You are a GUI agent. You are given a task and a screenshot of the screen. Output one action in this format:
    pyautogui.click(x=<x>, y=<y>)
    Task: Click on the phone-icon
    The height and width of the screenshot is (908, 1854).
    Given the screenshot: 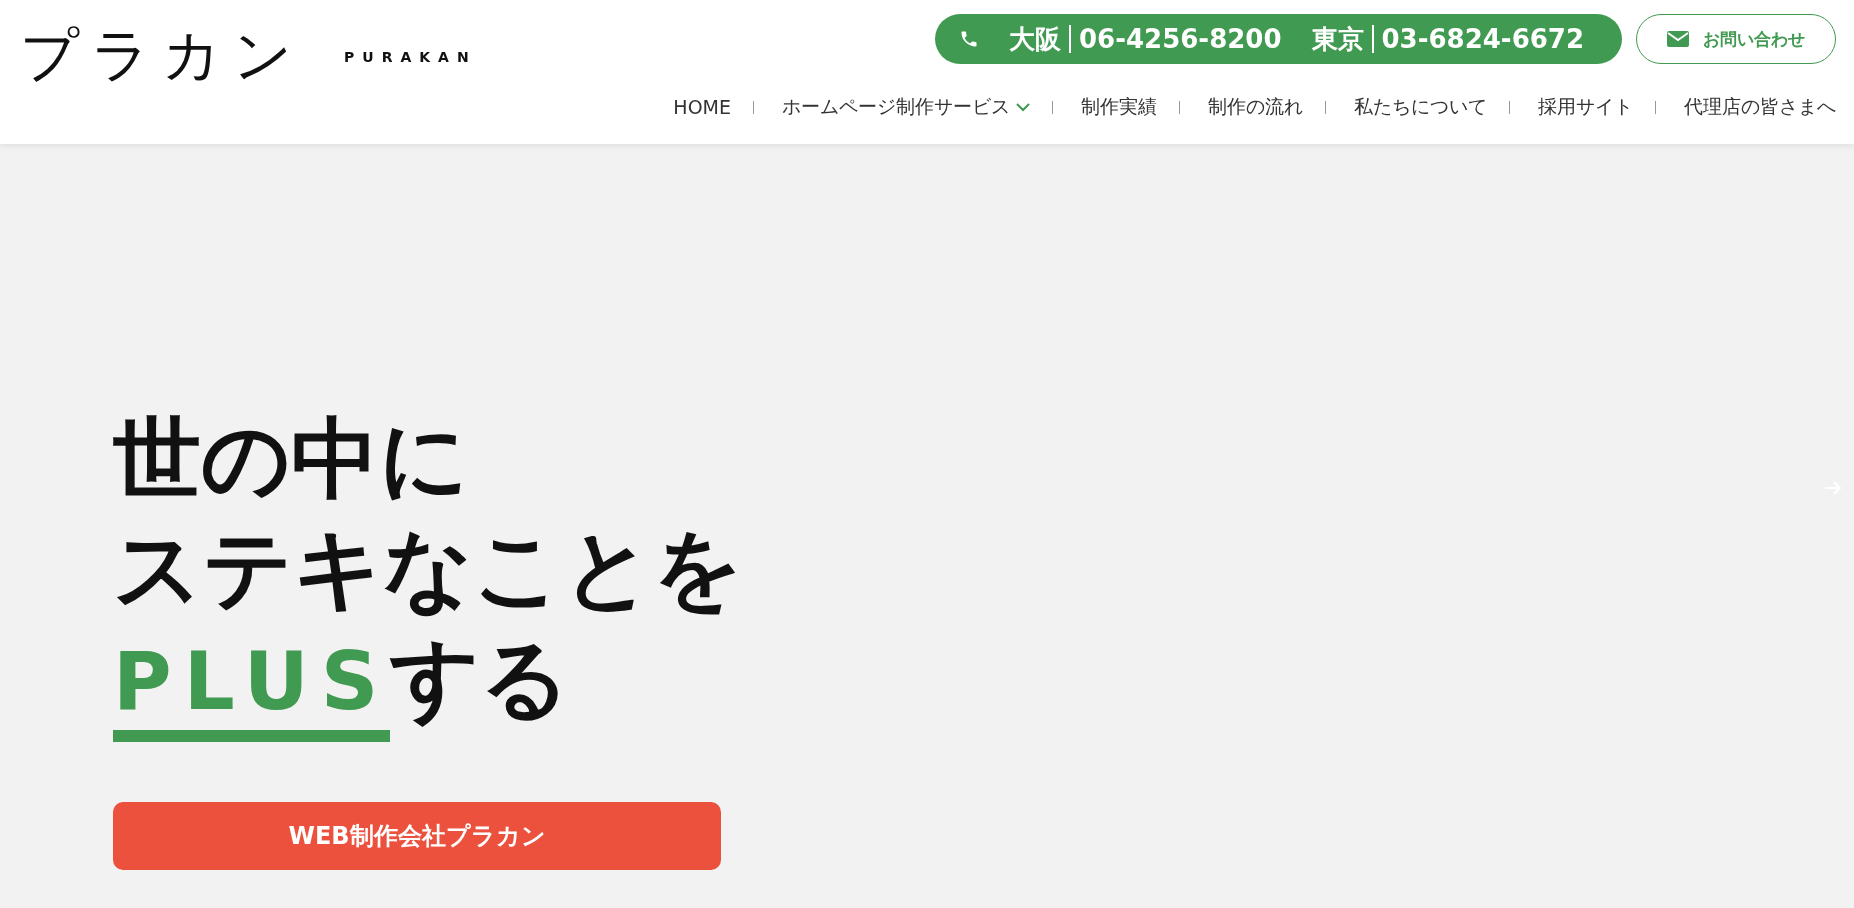 What is the action you would take?
    pyautogui.click(x=969, y=39)
    